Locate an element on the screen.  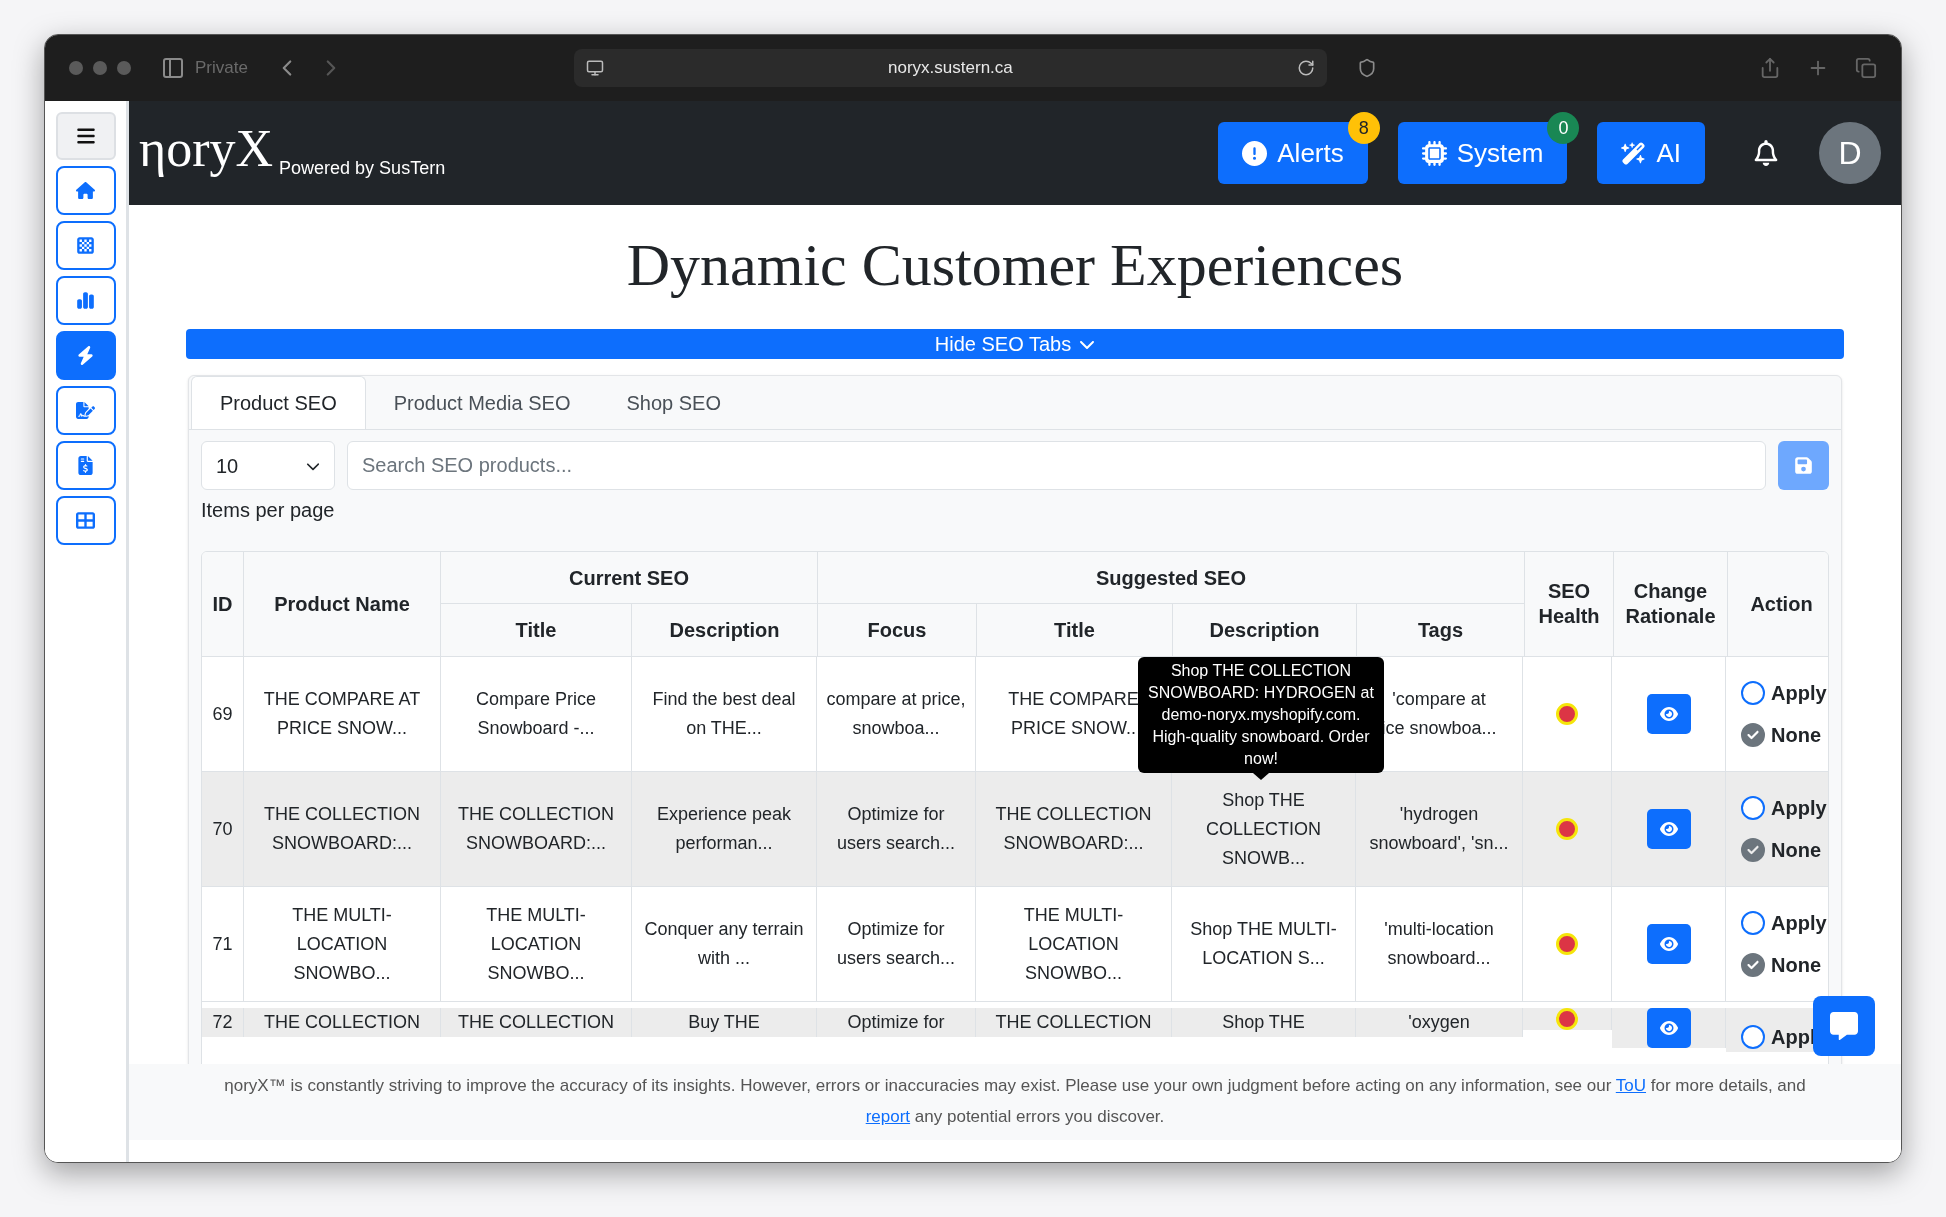
table-cell-text: 72 is located at coordinates (222, 1022).